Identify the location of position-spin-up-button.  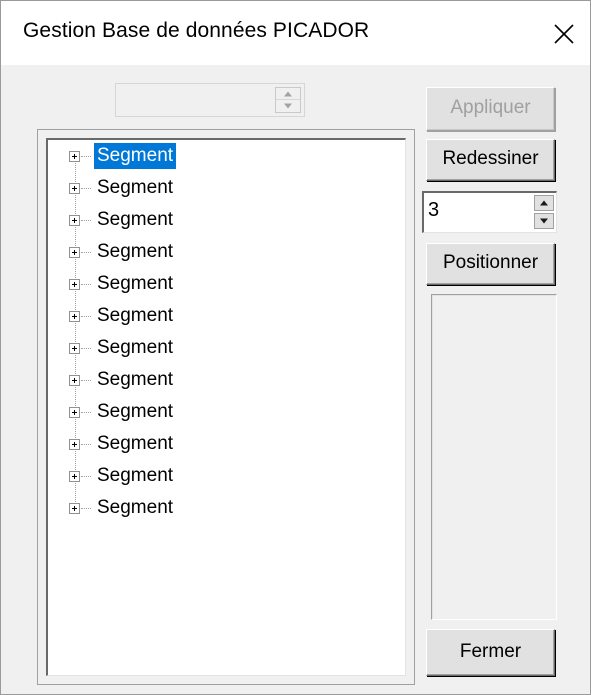
(544, 203).